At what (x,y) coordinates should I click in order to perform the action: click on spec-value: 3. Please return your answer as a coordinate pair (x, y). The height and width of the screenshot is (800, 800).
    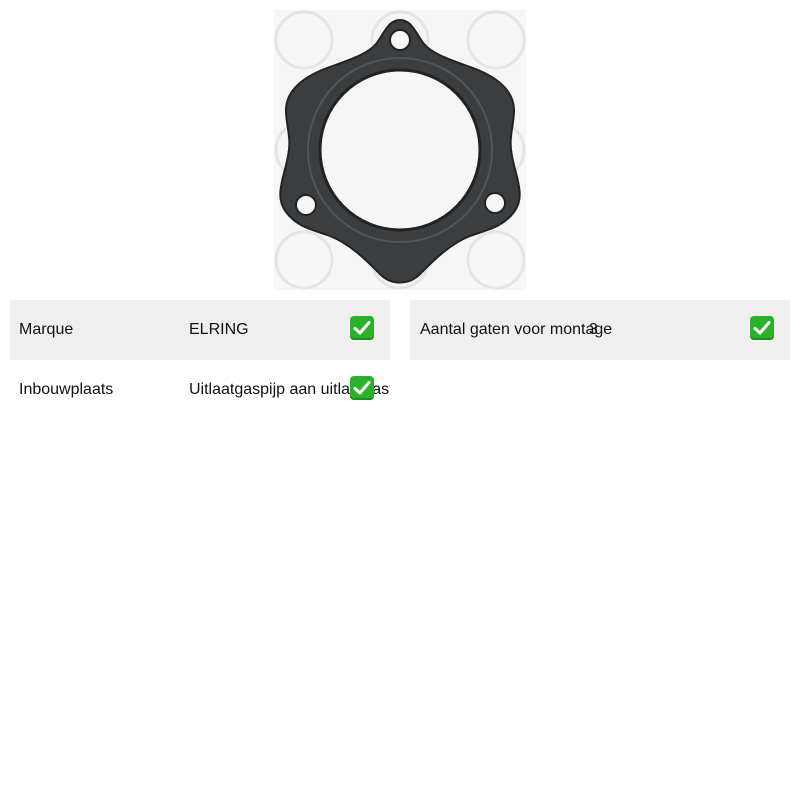
    Looking at the image, I should click on (593, 329).